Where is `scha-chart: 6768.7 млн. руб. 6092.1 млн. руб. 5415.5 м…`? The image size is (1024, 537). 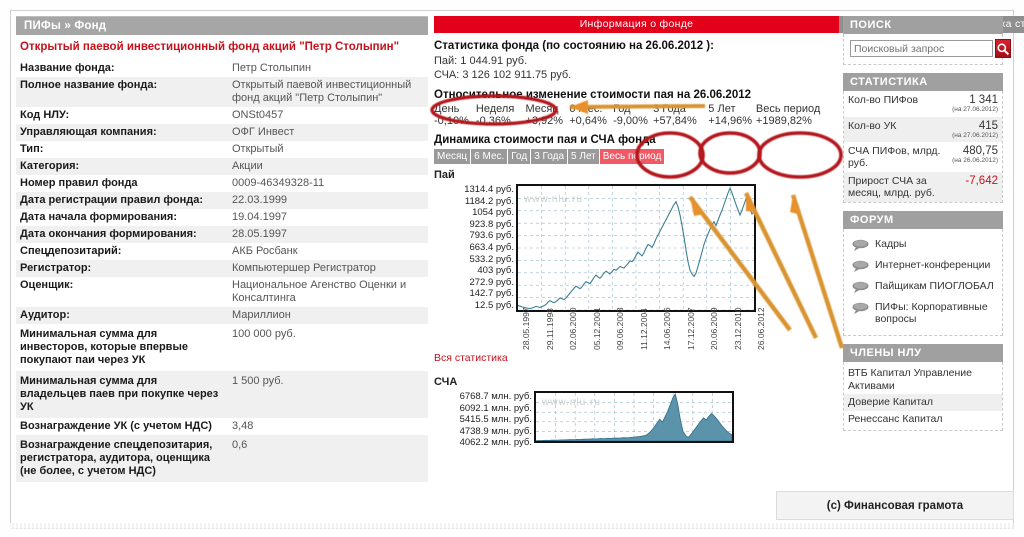
scha-chart: 6768.7 млн. руб. 6092.1 млн. руб. 5415.5 м… is located at coordinates (634, 420).